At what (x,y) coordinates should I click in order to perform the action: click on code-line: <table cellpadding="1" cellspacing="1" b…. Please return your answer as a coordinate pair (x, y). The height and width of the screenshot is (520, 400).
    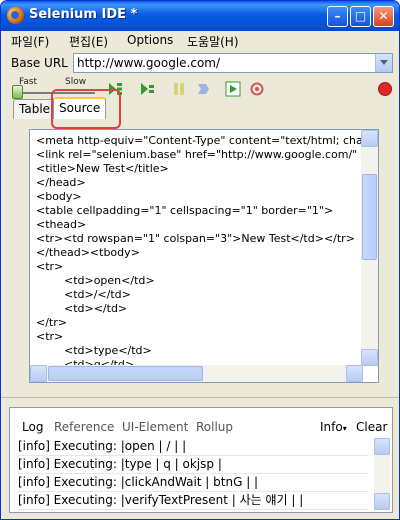
    Looking at the image, I should click on (185, 210).